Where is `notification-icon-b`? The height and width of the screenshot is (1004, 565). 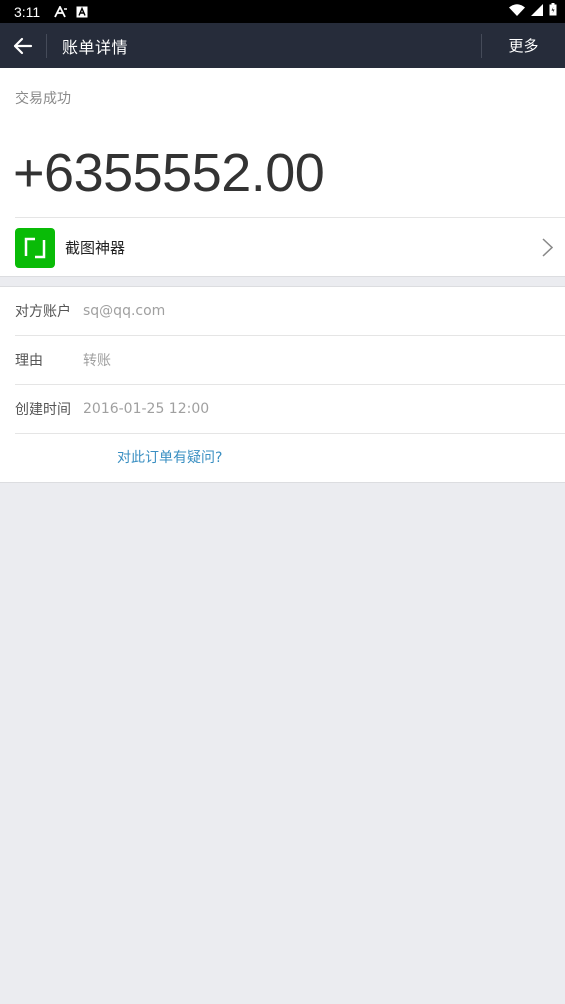
notification-icon-b is located at coordinates (82, 12).